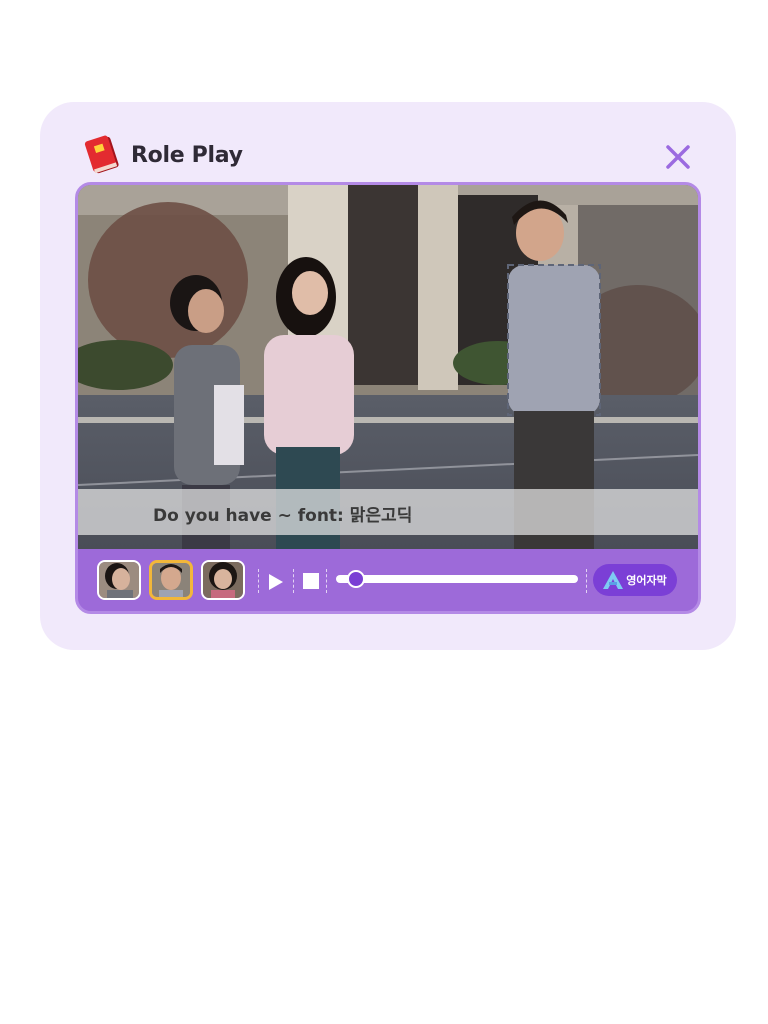  Describe the element at coordinates (457, 579) in the screenshot. I see `progress-slider` at that location.